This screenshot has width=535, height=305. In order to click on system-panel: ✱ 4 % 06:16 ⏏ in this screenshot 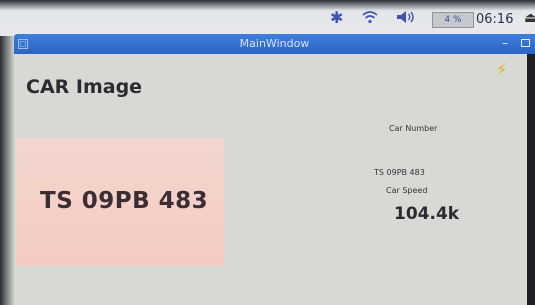, I will do `click(267, 18)`.